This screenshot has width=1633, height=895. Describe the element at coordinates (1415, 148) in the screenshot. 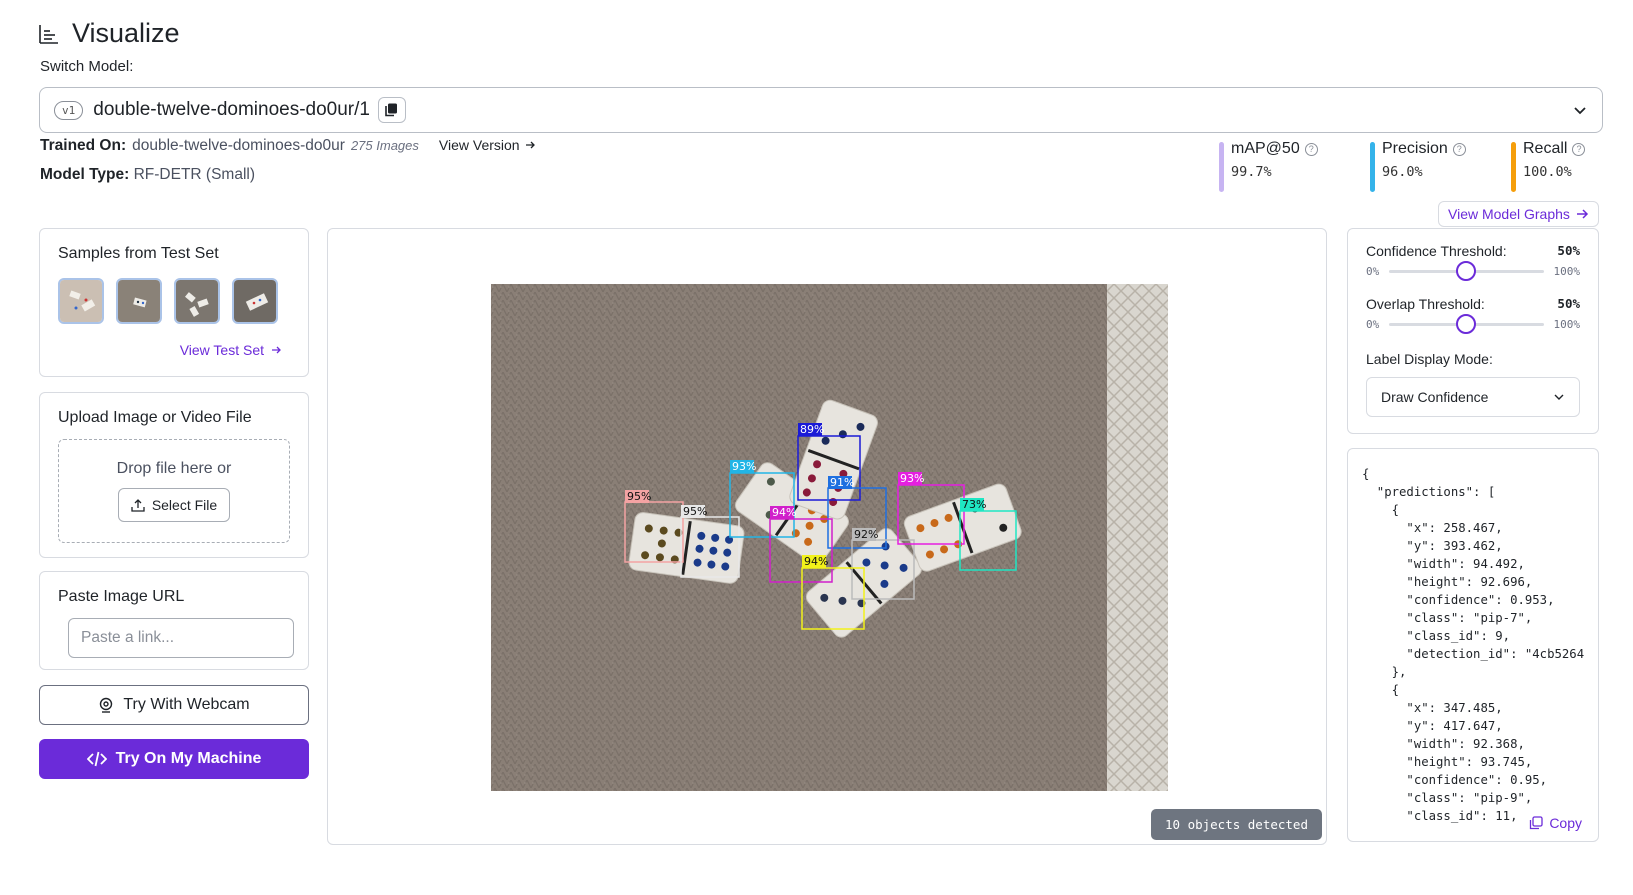

I see `metric-label: Precision` at that location.